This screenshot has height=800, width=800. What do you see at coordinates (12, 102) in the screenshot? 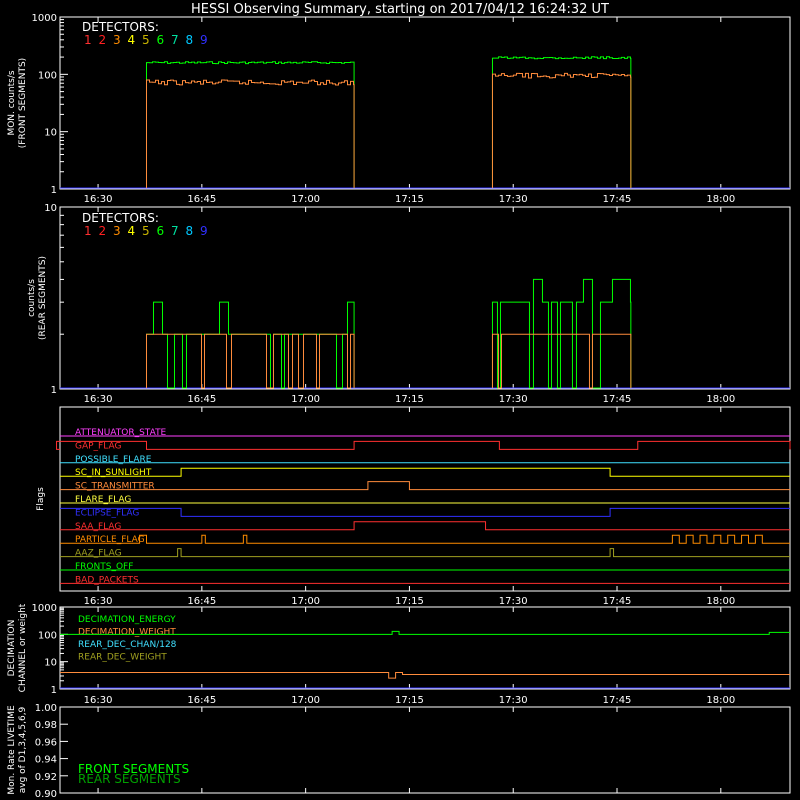
I see `front-ylabel: MON. counts/s` at bounding box center [12, 102].